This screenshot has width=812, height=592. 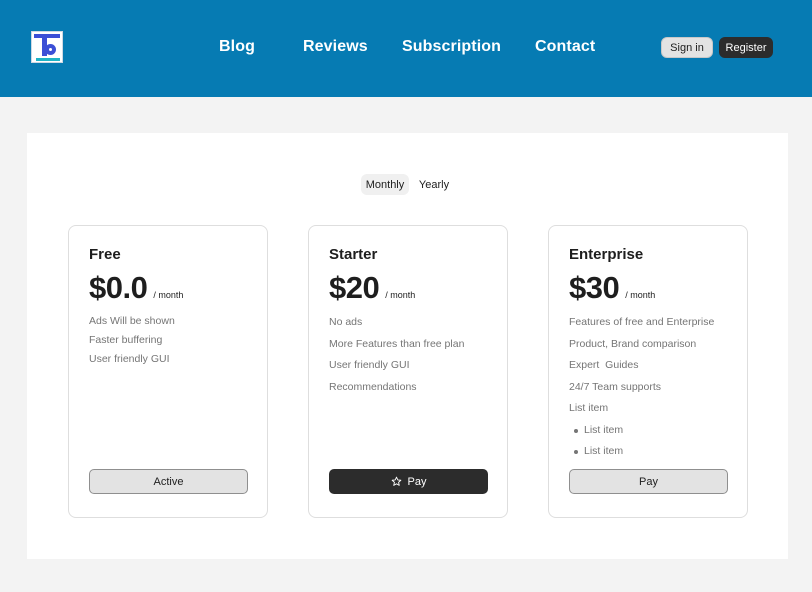 I want to click on pay-button-starter: Pay, so click(x=408, y=481).